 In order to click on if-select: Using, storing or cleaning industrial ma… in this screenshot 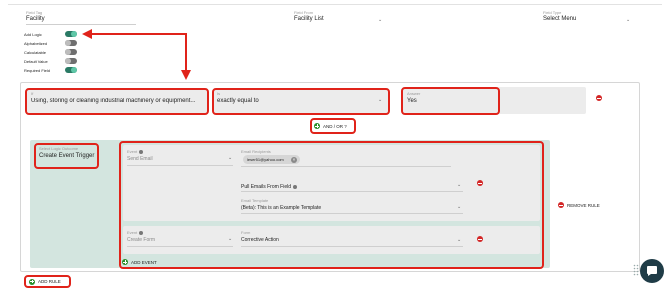, I will do `click(117, 101)`.